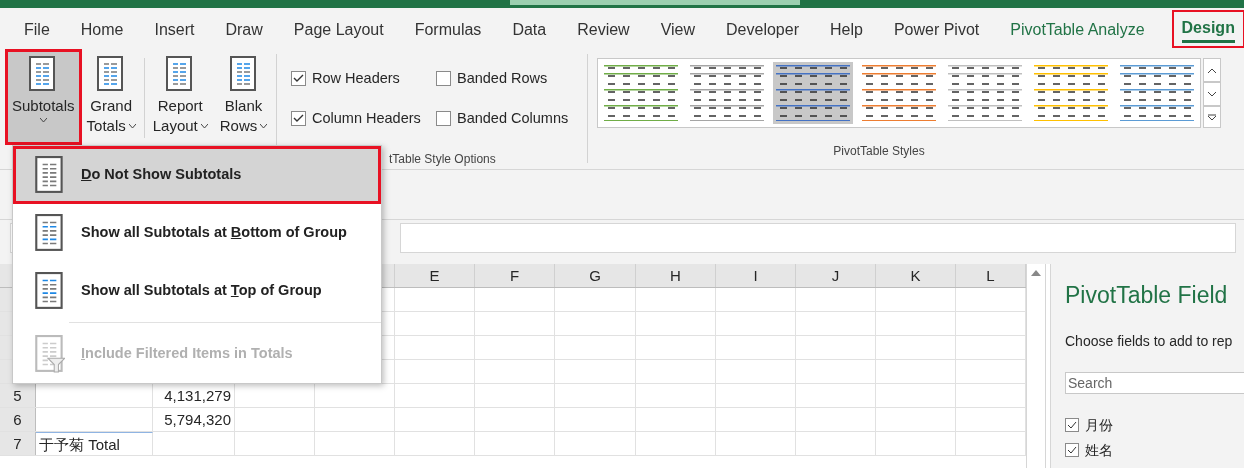 This screenshot has height=468, width=1244. What do you see at coordinates (243, 97) in the screenshot?
I see `ribbon-button: Blank Rows` at bounding box center [243, 97].